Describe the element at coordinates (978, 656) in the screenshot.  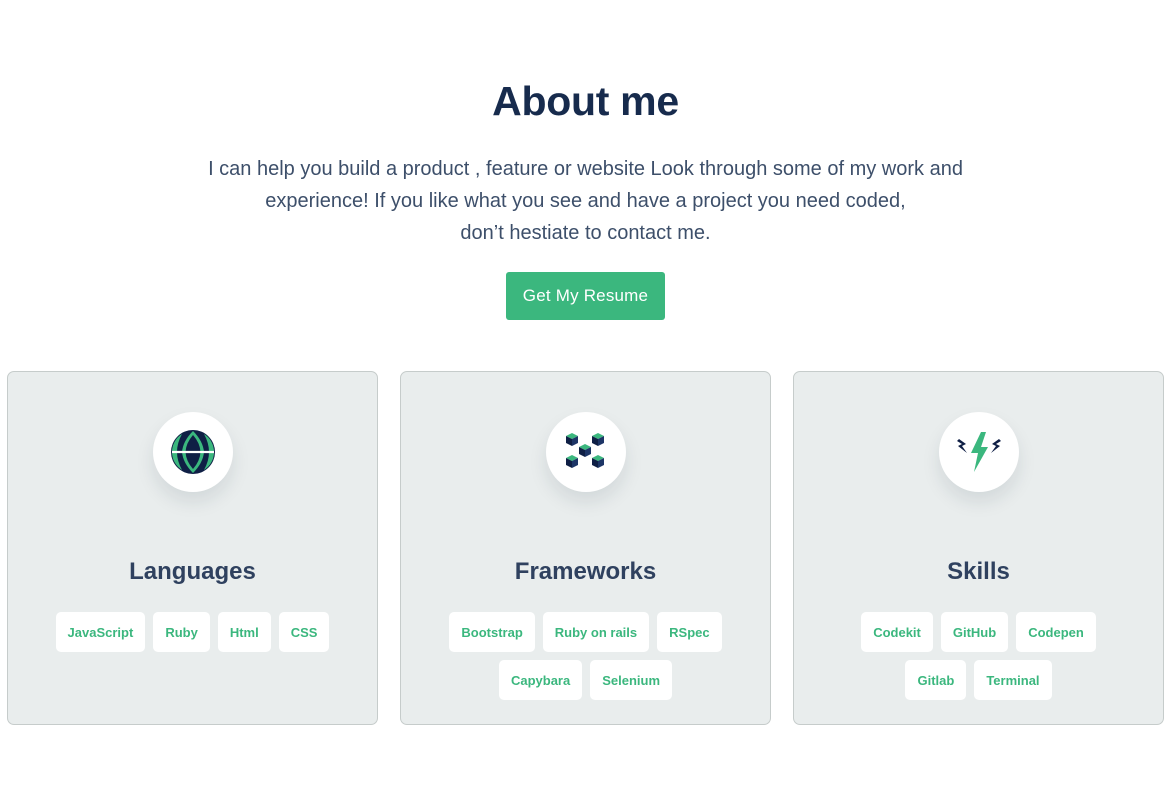
I see `skills-tags: Codekit GitHub Codepen Gitlab Terminal` at that location.